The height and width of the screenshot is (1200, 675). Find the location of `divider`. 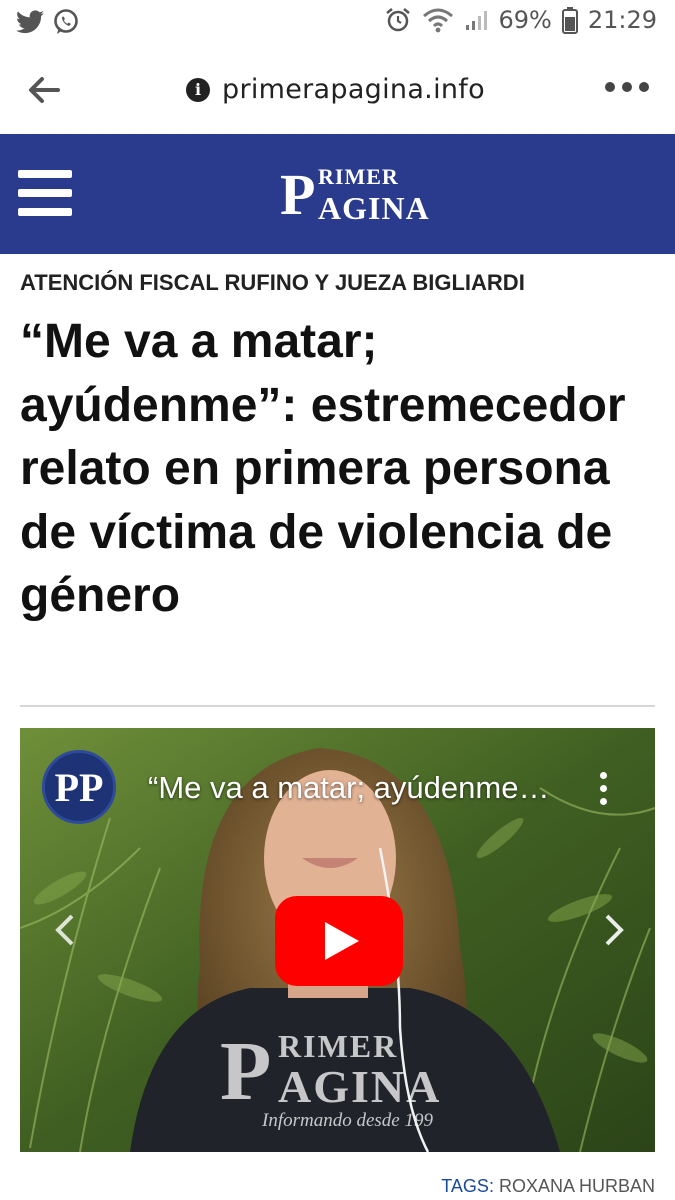

divider is located at coordinates (337, 706).